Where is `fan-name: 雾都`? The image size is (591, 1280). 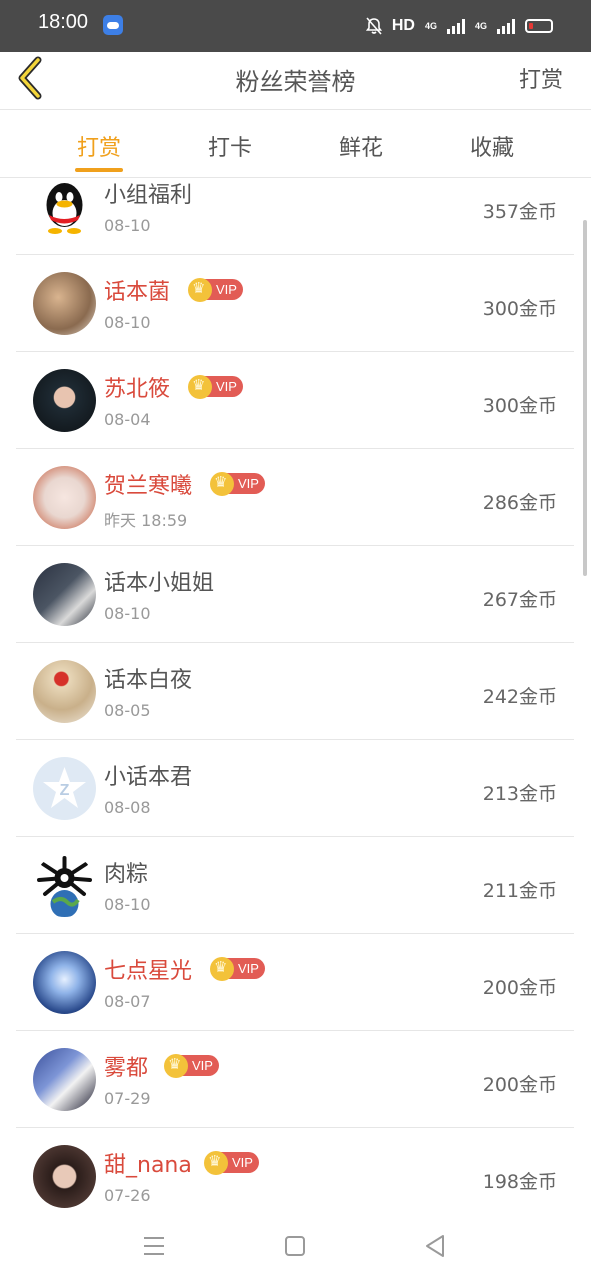 fan-name: 雾都 is located at coordinates (126, 1068).